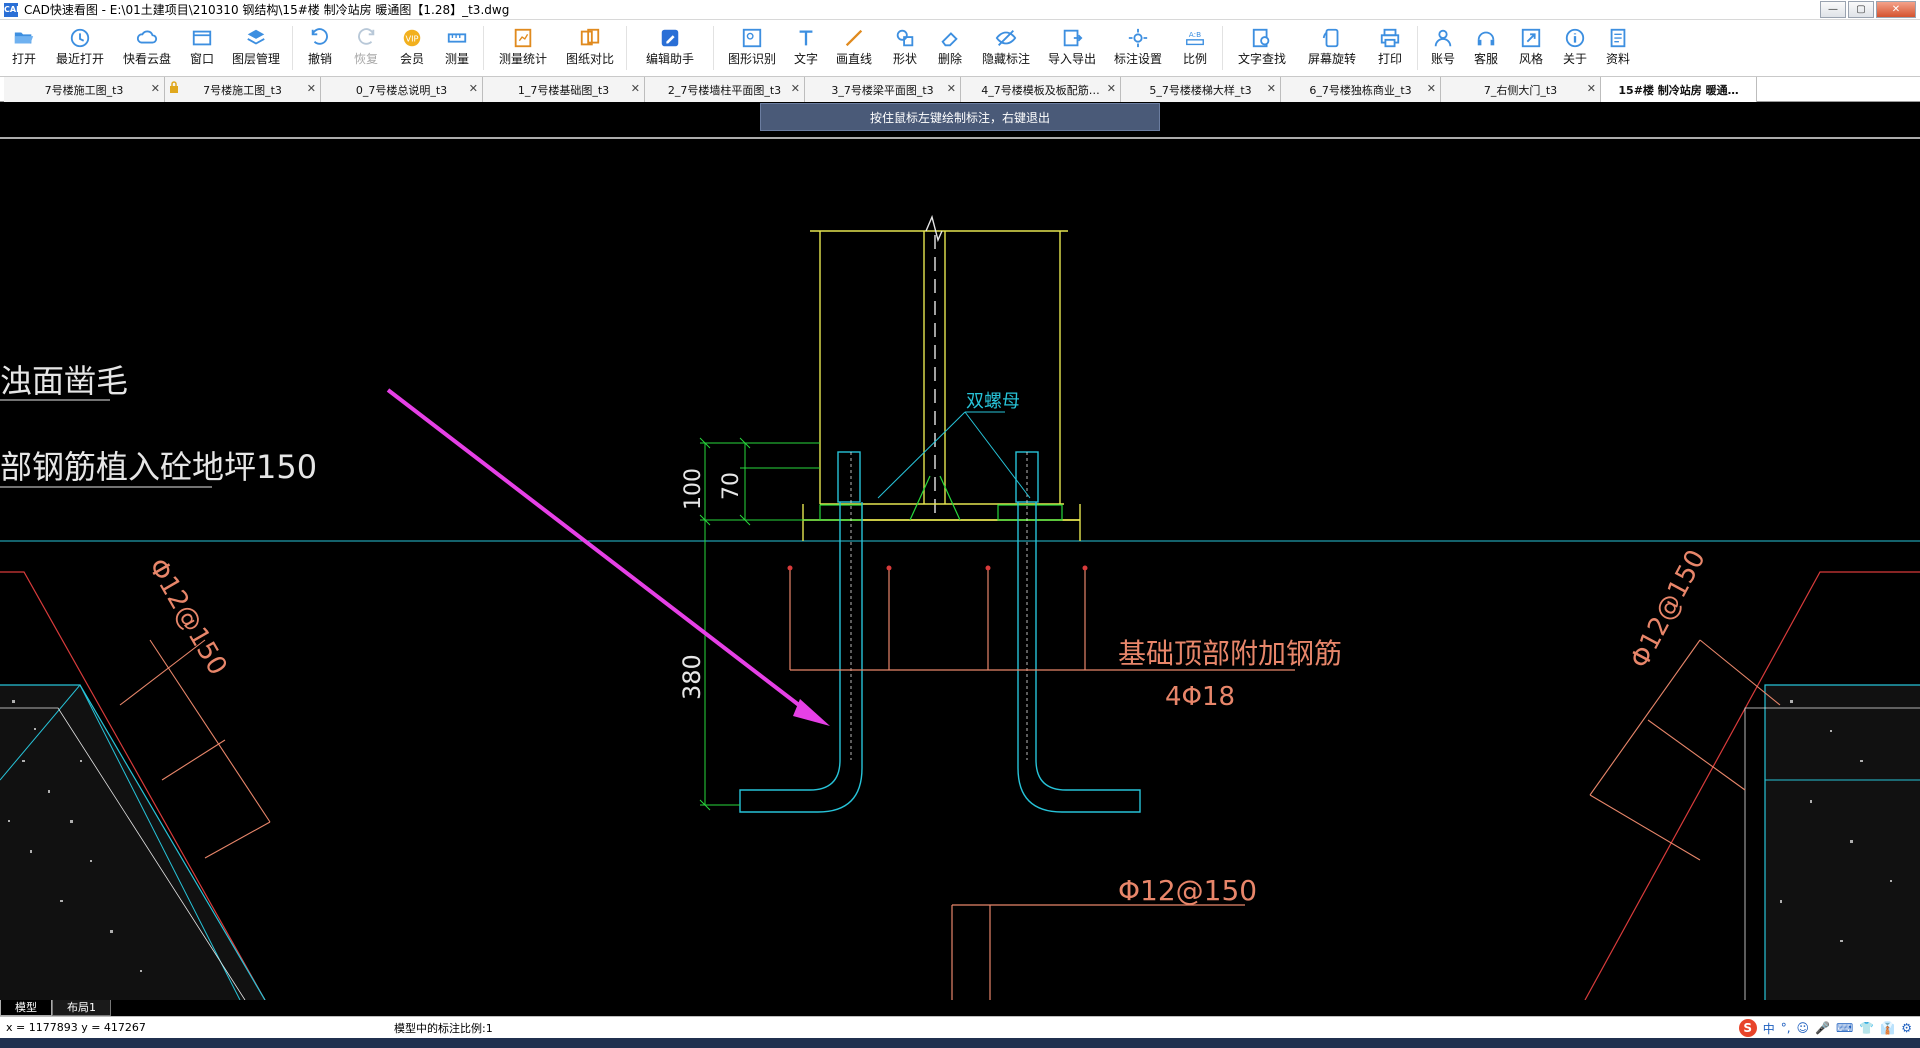 Image resolution: width=1920 pixels, height=1048 pixels. What do you see at coordinates (1769, 1028) in the screenshot?
I see `ime-tray-item: 中` at bounding box center [1769, 1028].